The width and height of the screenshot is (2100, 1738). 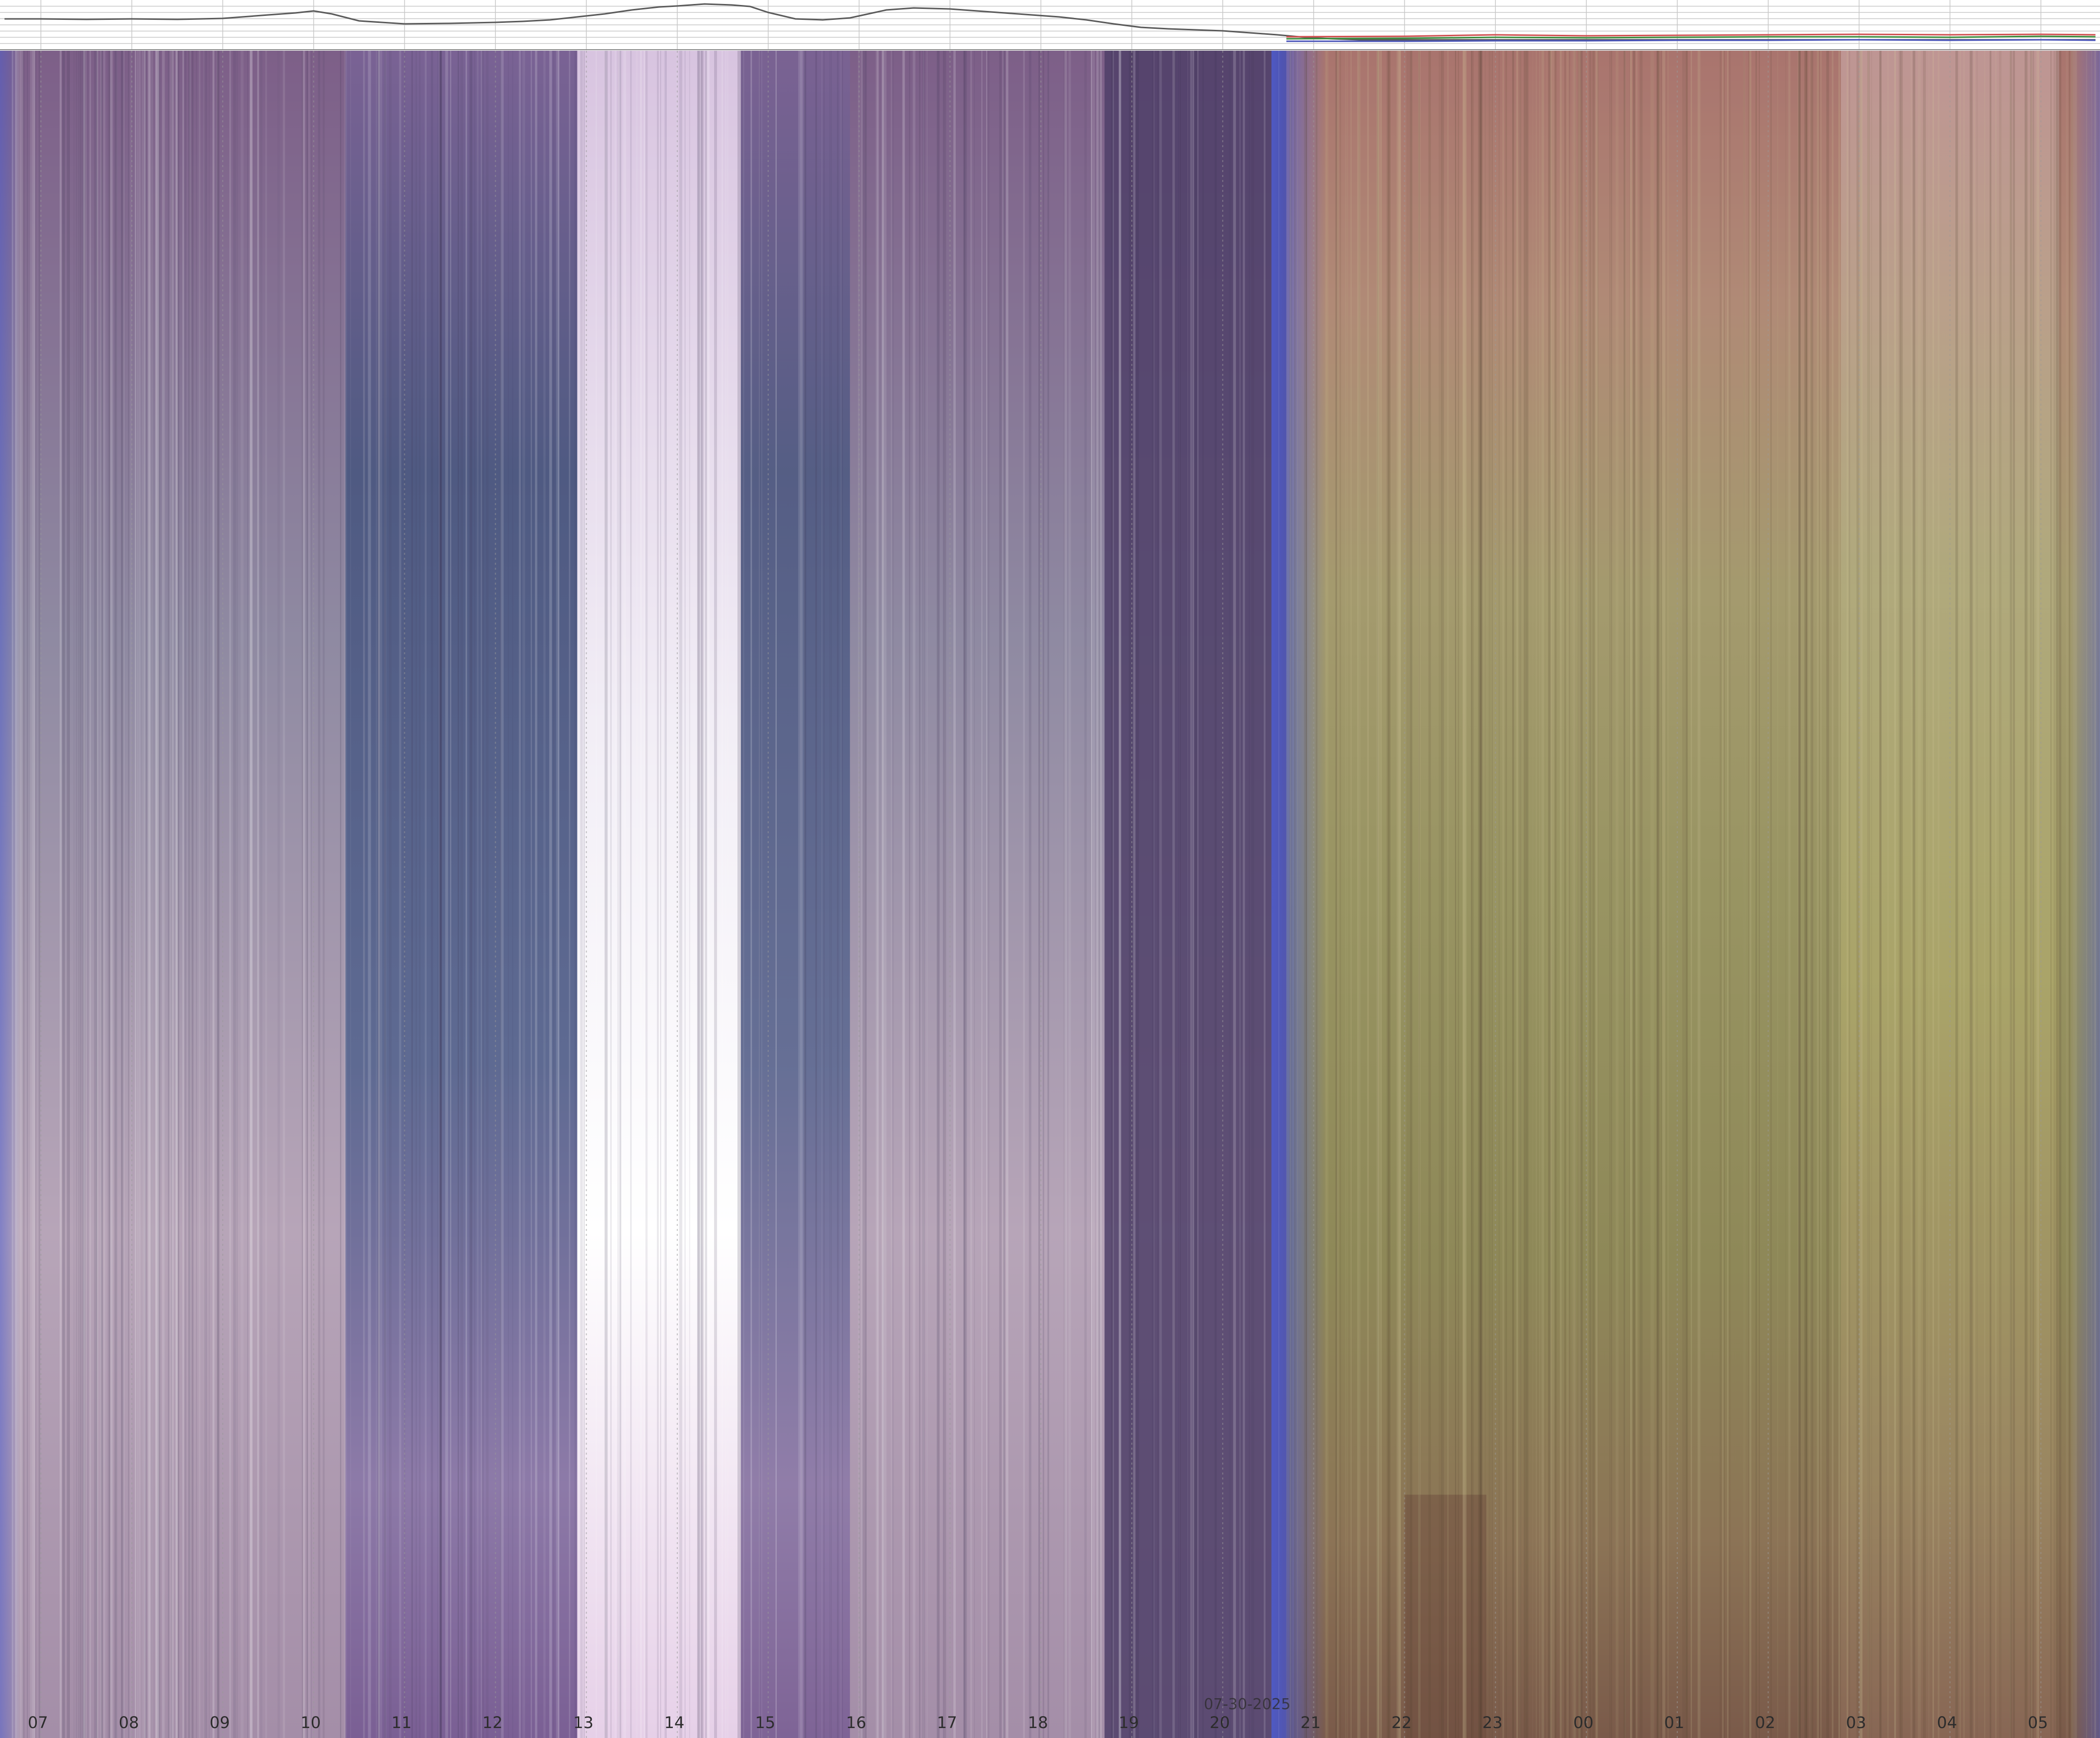 What do you see at coordinates (492, 1722) in the screenshot?
I see `hour-tick-label: 12` at bounding box center [492, 1722].